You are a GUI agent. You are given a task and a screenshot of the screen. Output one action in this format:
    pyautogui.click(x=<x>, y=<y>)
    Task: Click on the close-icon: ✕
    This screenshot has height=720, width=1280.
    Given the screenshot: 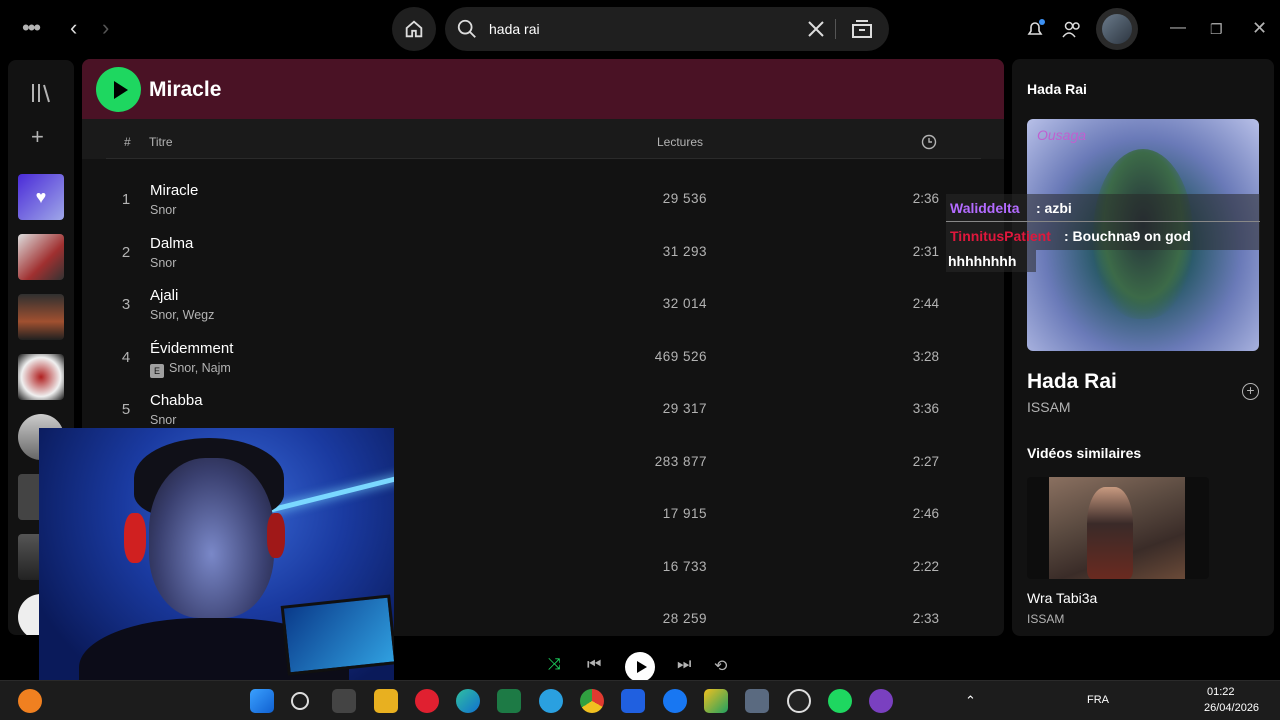 What is the action you would take?
    pyautogui.click(x=1259, y=28)
    